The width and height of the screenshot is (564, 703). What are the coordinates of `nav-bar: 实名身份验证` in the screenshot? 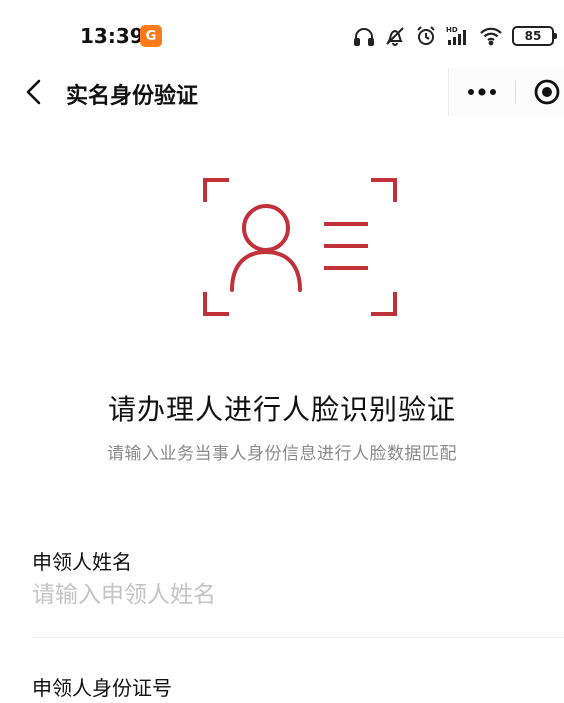 It's located at (282, 92).